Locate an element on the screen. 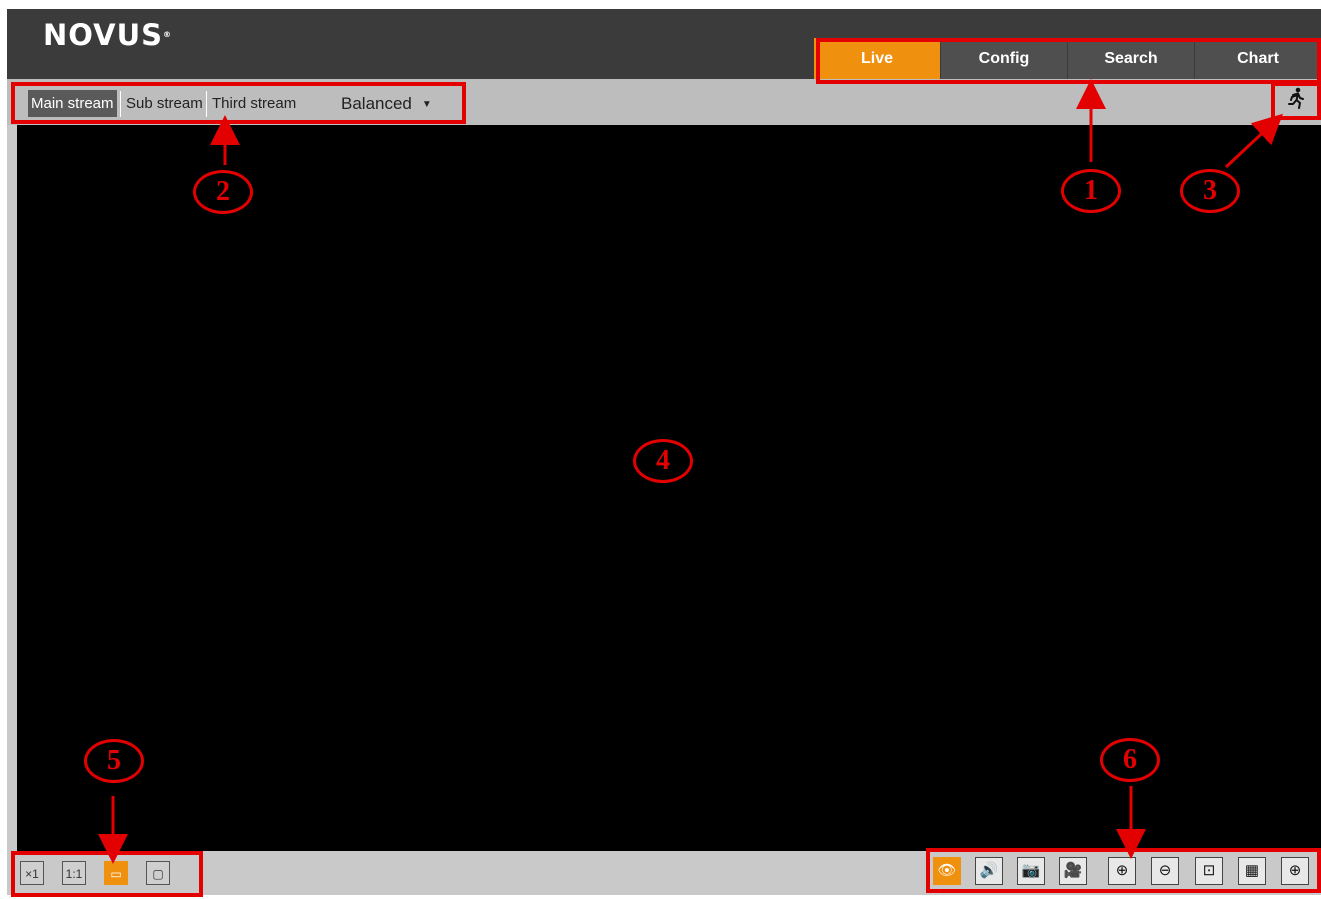  live-view-icon: 👁 is located at coordinates (947, 871).